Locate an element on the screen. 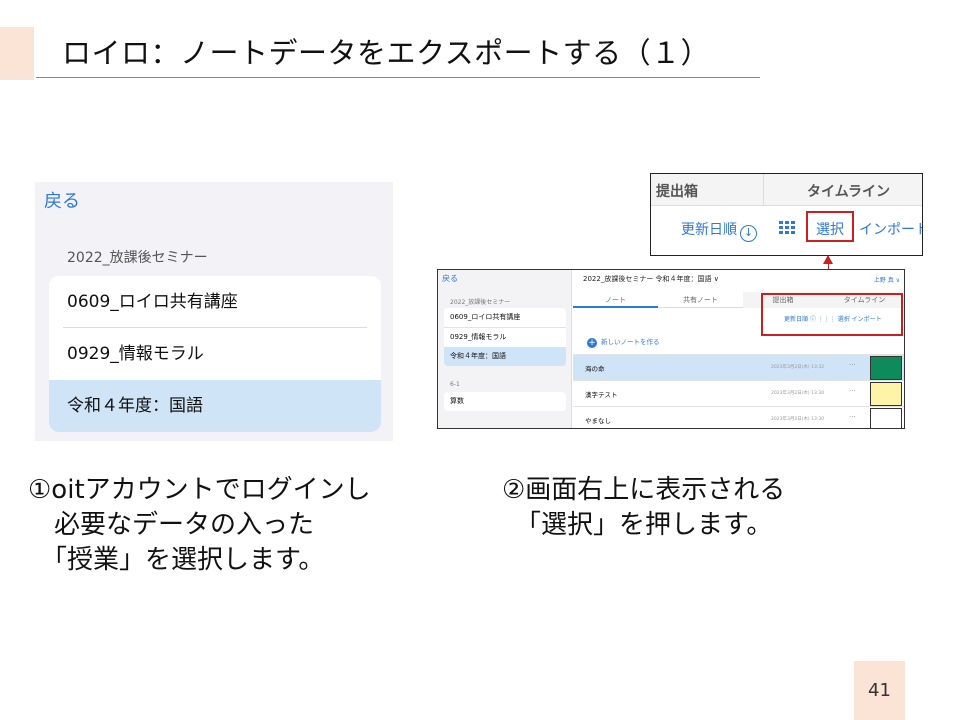  step2-caption: ②画面右上に表示される 「選択」を押します。 is located at coordinates (644, 507).